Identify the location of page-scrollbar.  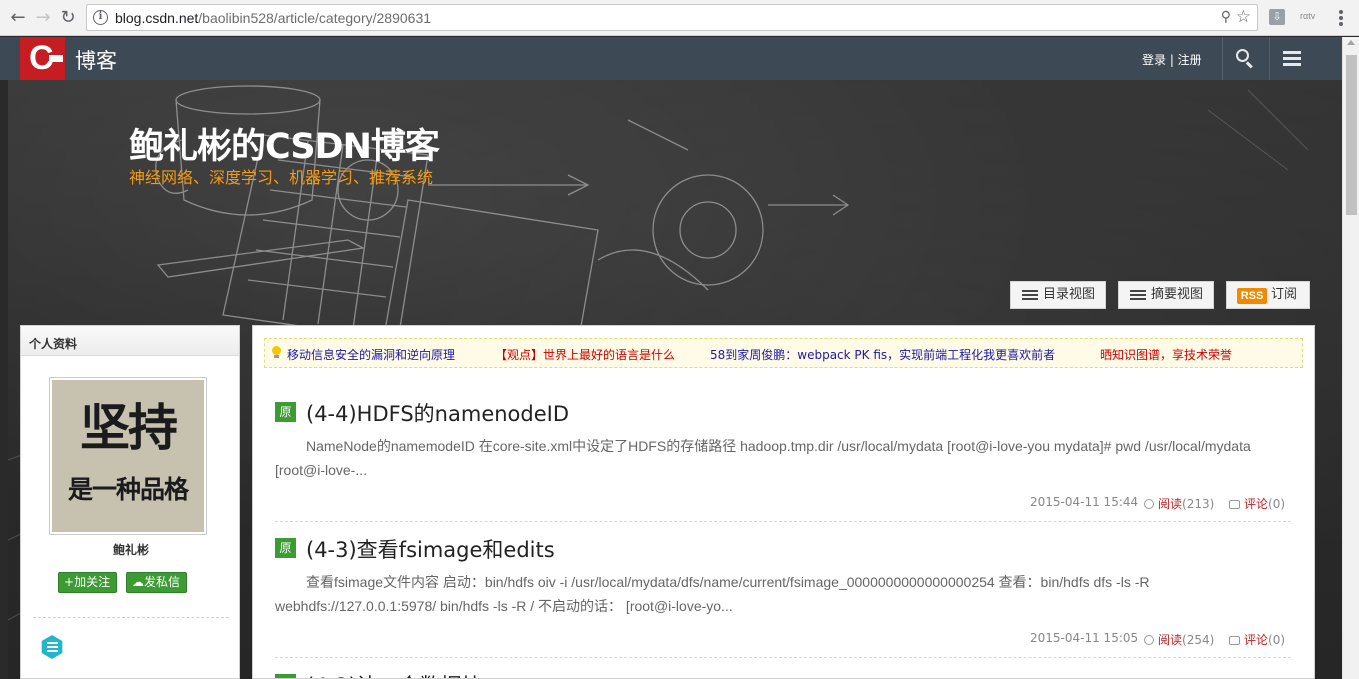
(1350, 358).